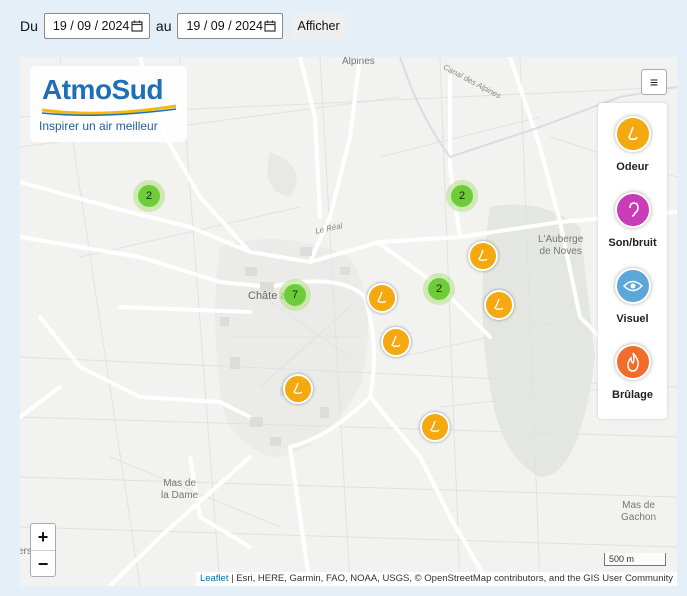 The image size is (687, 596). What do you see at coordinates (214, 578) in the screenshot?
I see `leaflet-link: Leaflet` at bounding box center [214, 578].